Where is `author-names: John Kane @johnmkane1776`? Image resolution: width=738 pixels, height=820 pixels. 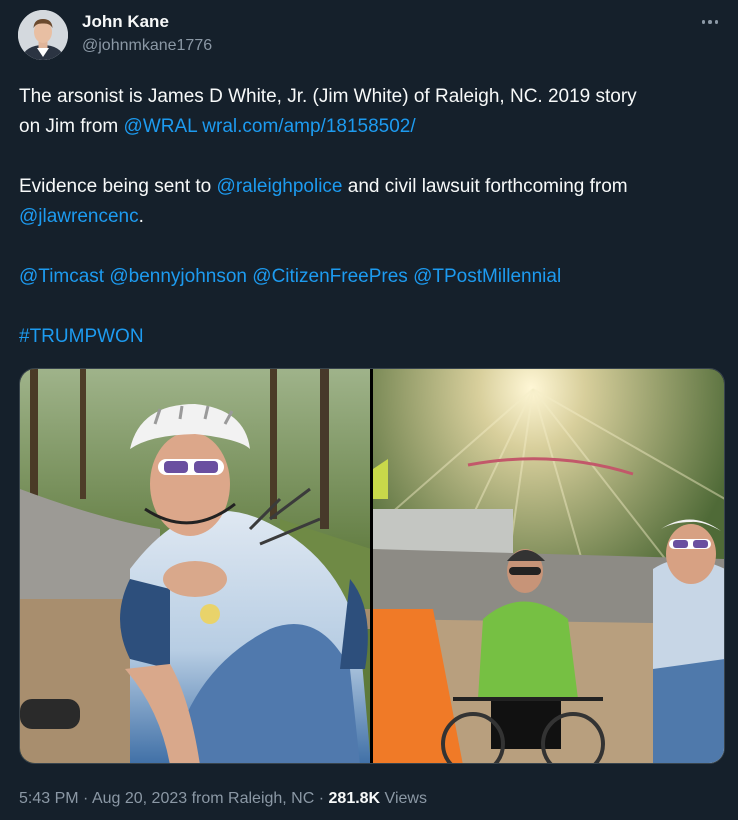
author-names: John Kane @johnmkane1776 is located at coordinates (147, 34).